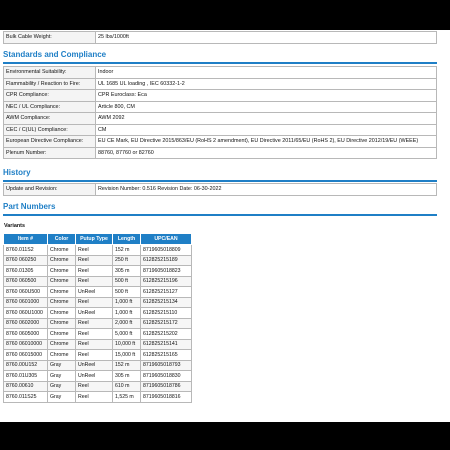 This screenshot has width=450, height=450. What do you see at coordinates (49, 152) in the screenshot?
I see `row-key: Plenum Number:` at bounding box center [49, 152].